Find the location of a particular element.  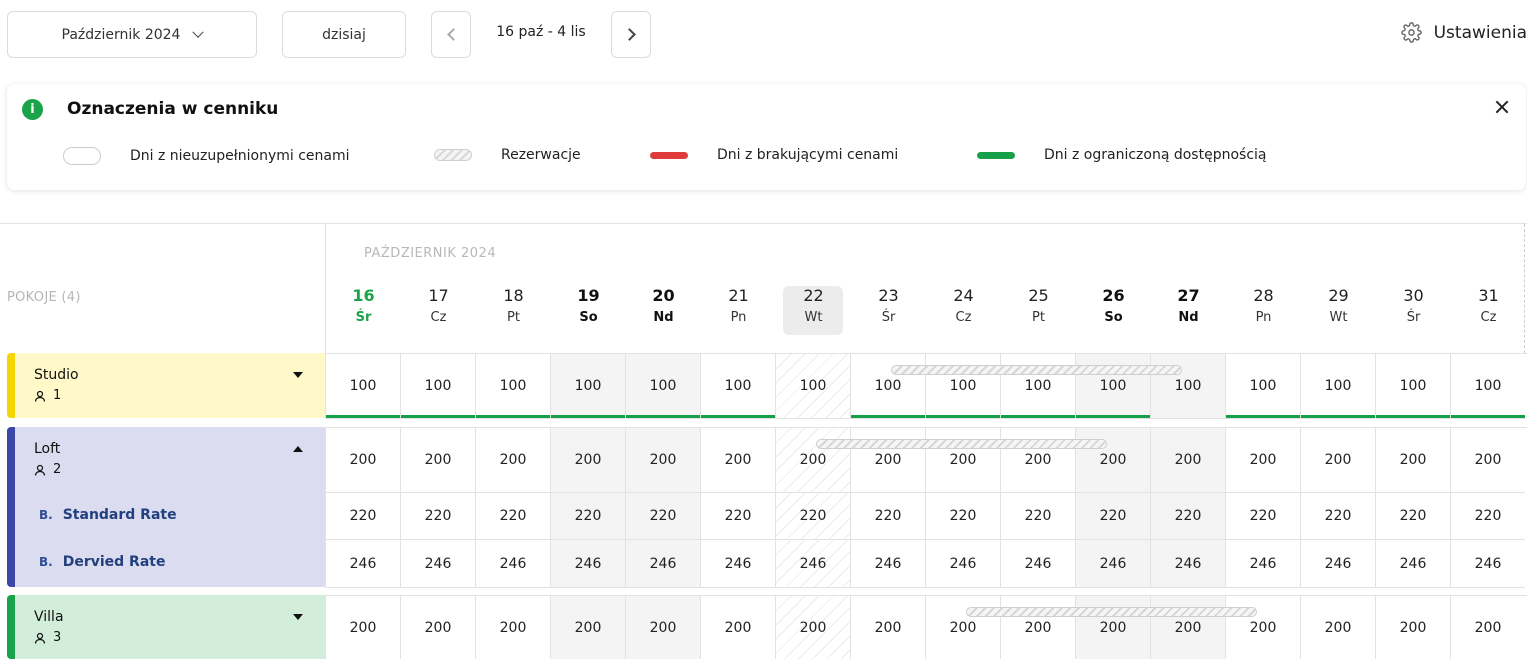

day-header: 29 Wt is located at coordinates (1338, 305).